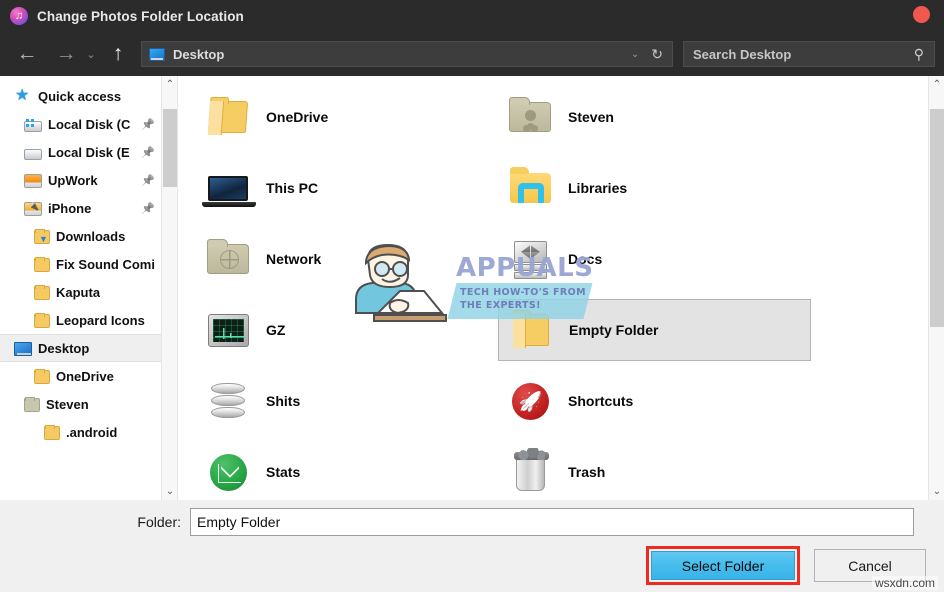  What do you see at coordinates (552, 522) in the screenshot?
I see `folder-name-input: Empty Folder` at bounding box center [552, 522].